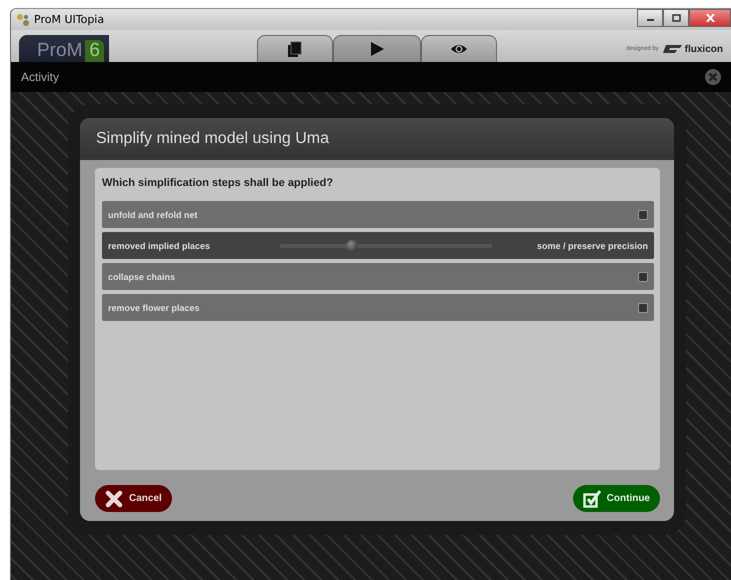 This screenshot has width=731, height=580. I want to click on question-text: Which simplification steps shall be applied?, so click(218, 183).